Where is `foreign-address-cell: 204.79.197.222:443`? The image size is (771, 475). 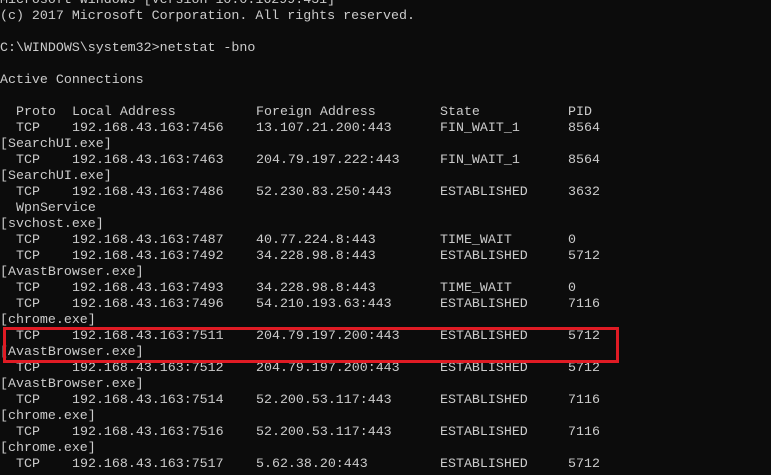 foreign-address-cell: 204.79.197.222:443 is located at coordinates (328, 159).